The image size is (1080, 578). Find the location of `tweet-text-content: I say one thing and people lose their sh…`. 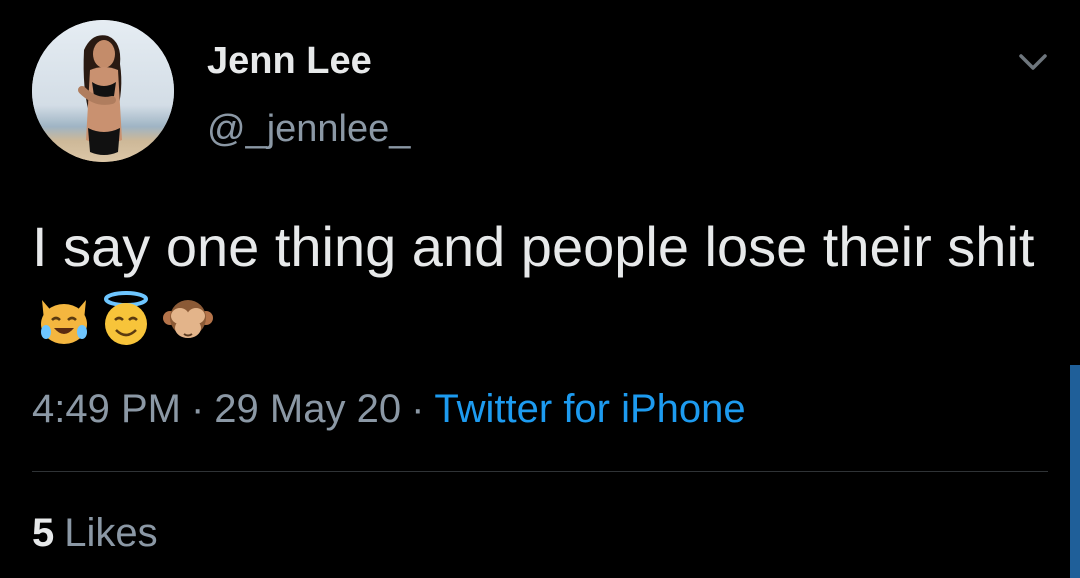

tweet-text-content: I say one thing and people lose their sh… is located at coordinates (533, 246).